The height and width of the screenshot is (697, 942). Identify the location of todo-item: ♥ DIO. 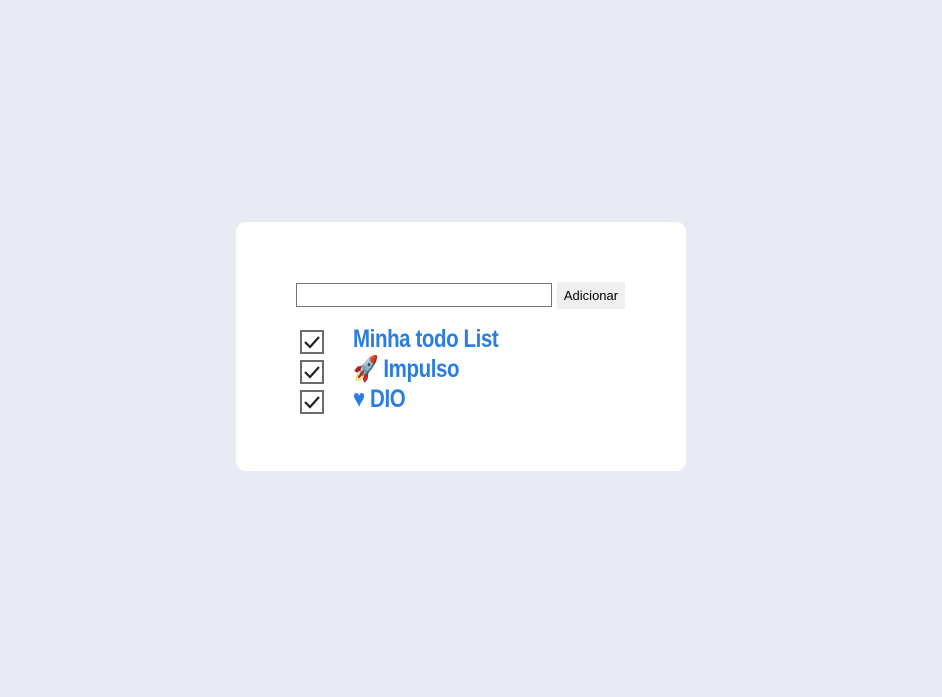
(353, 401).